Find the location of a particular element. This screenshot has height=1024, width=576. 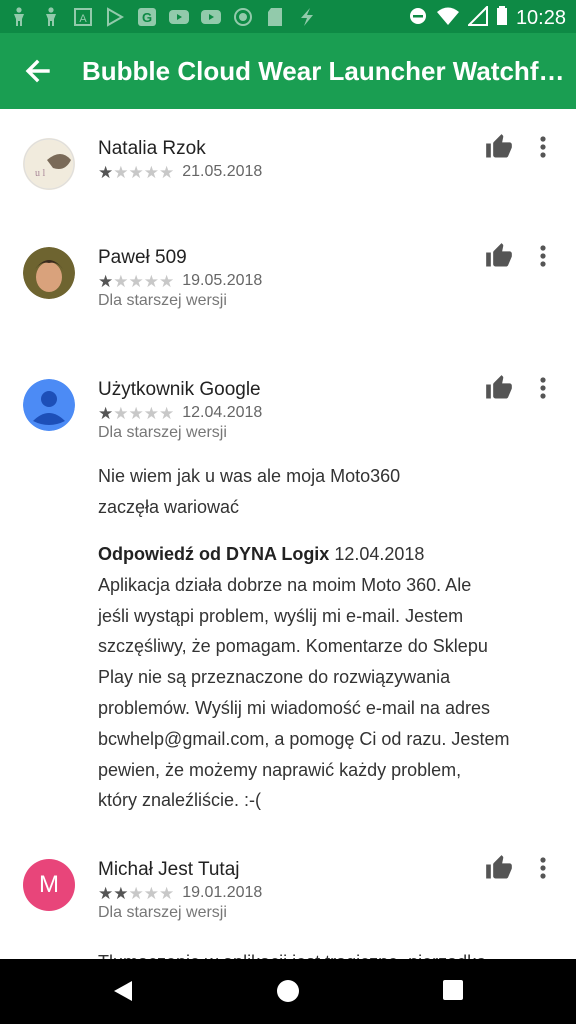

reviewer-name: Użytkownik Google is located at coordinates (179, 389).